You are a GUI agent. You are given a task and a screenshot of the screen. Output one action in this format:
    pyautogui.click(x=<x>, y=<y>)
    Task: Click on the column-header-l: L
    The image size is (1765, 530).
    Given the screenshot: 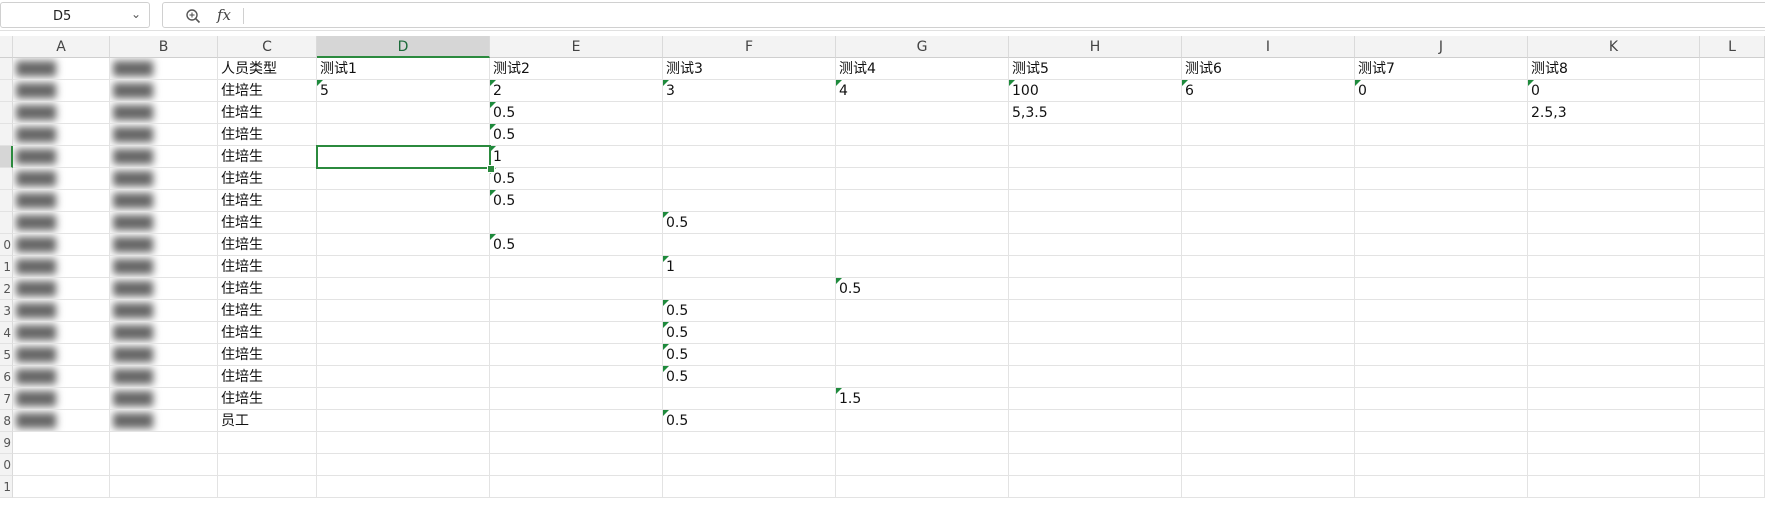 What is the action you would take?
    pyautogui.click(x=1732, y=47)
    